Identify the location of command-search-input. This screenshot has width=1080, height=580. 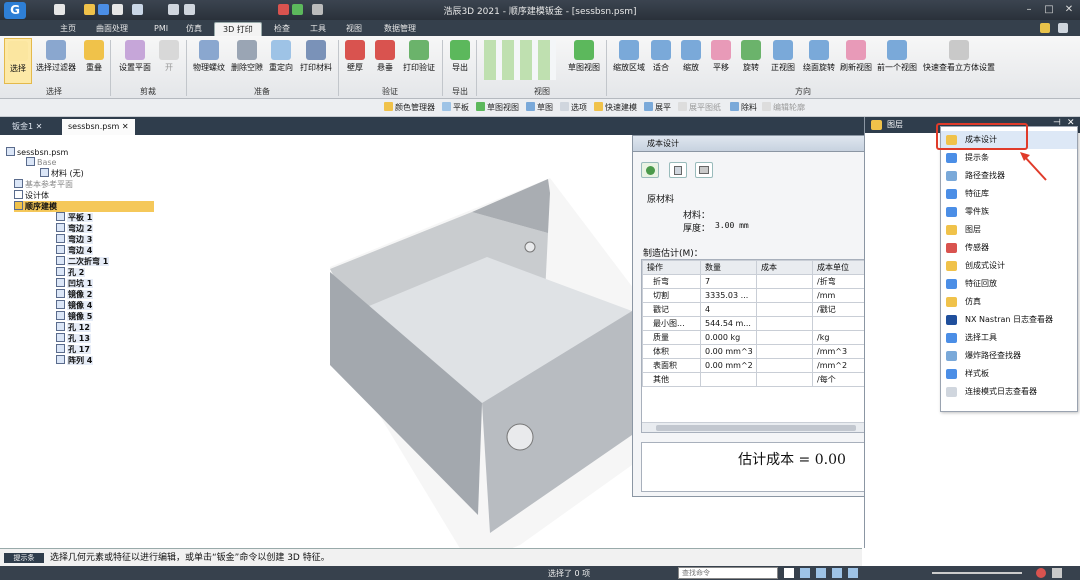
(728, 573).